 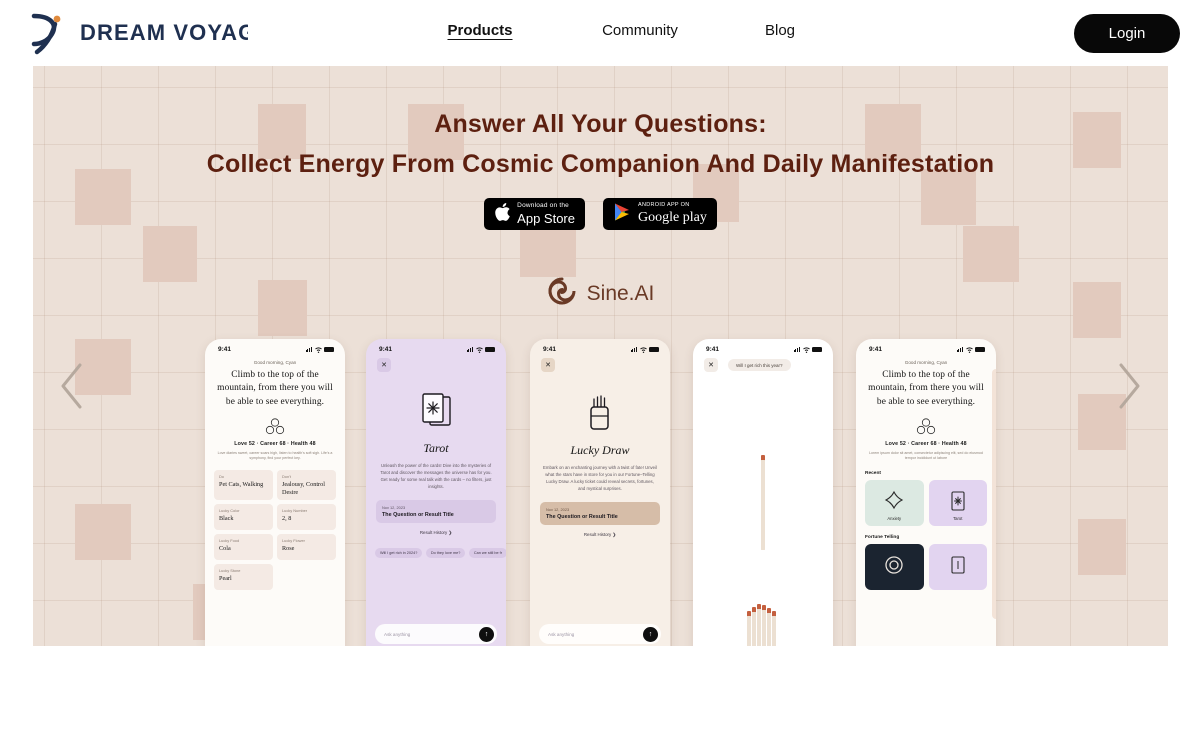 What do you see at coordinates (226, 519) in the screenshot?
I see `card-value: Black` at bounding box center [226, 519].